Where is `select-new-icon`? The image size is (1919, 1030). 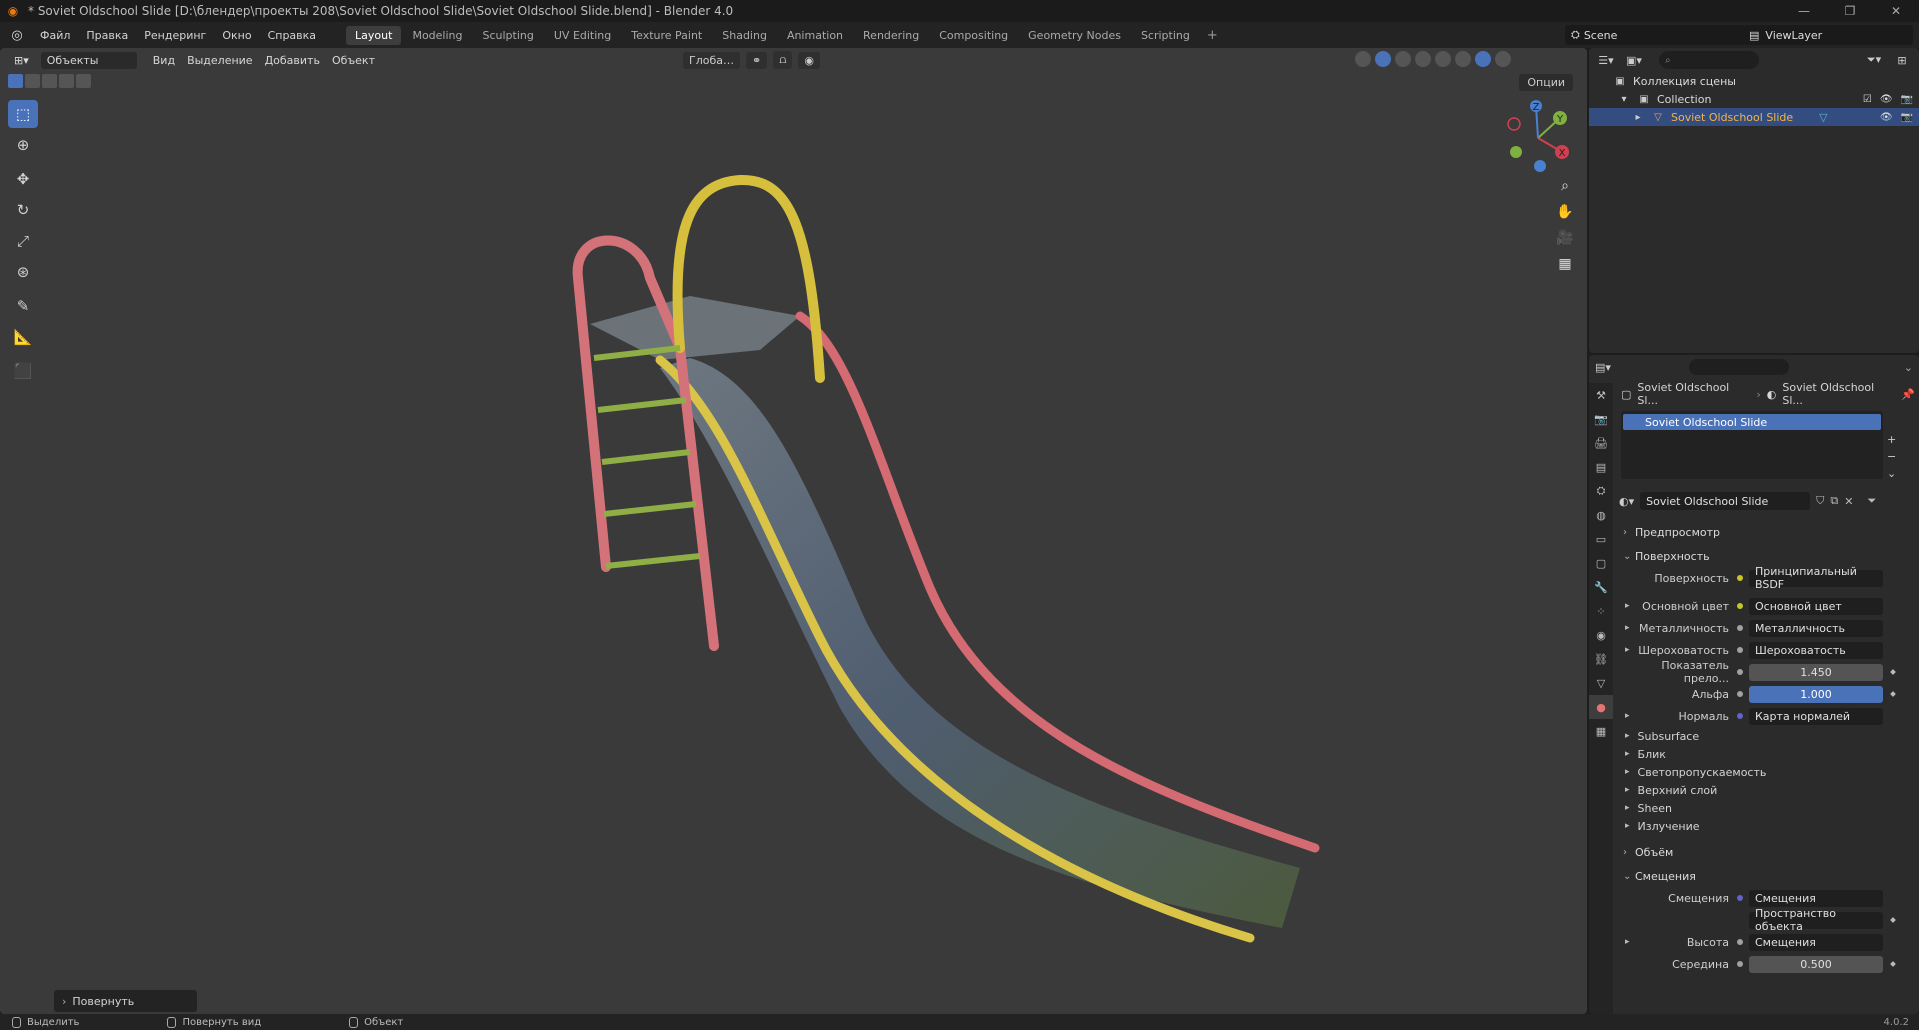 select-new-icon is located at coordinates (15, 81).